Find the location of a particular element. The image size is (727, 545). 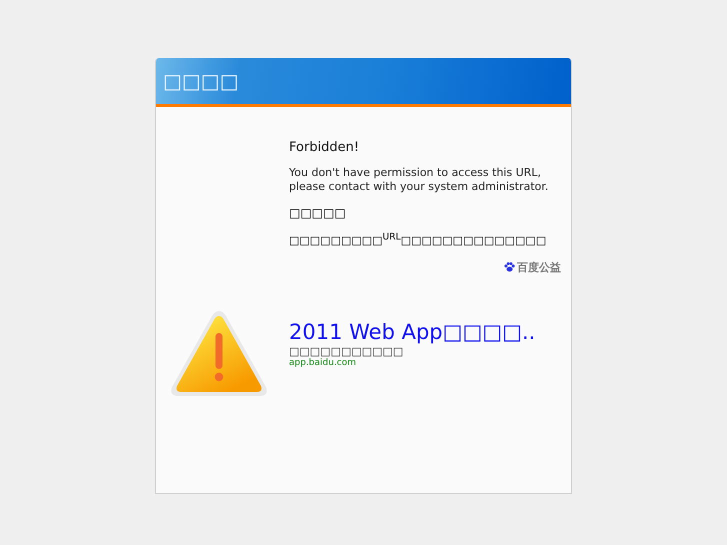

ad-url: app.baidu.com is located at coordinates (323, 363).